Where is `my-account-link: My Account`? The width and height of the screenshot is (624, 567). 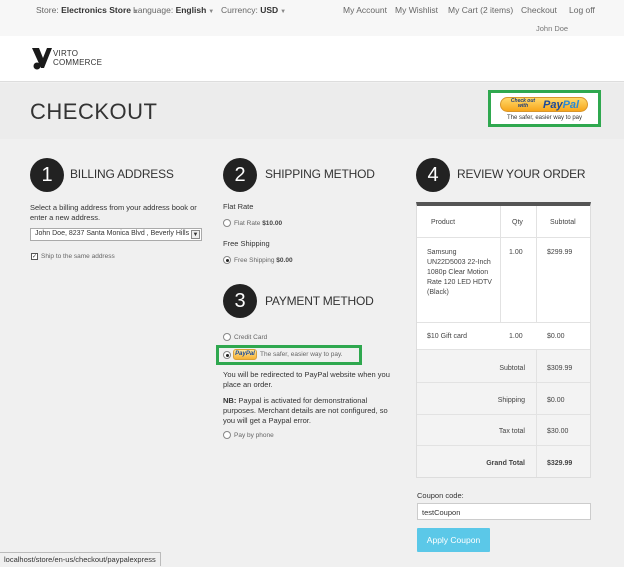 my-account-link: My Account is located at coordinates (365, 10).